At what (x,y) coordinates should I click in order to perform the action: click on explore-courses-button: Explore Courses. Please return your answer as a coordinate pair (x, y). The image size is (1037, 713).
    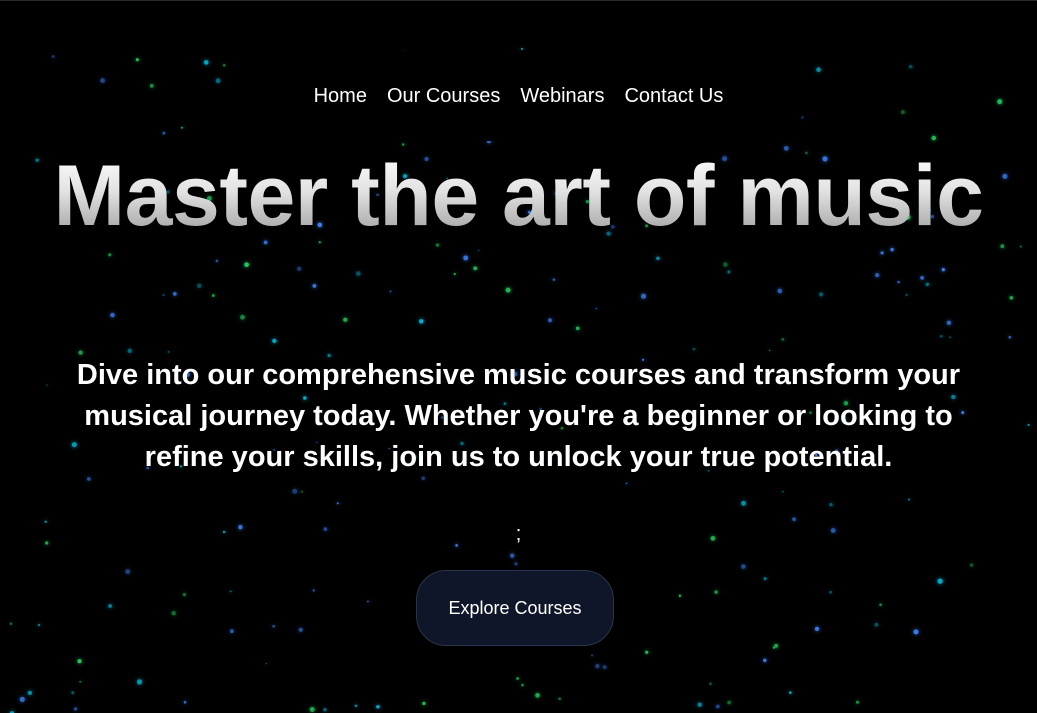
    Looking at the image, I should click on (515, 608).